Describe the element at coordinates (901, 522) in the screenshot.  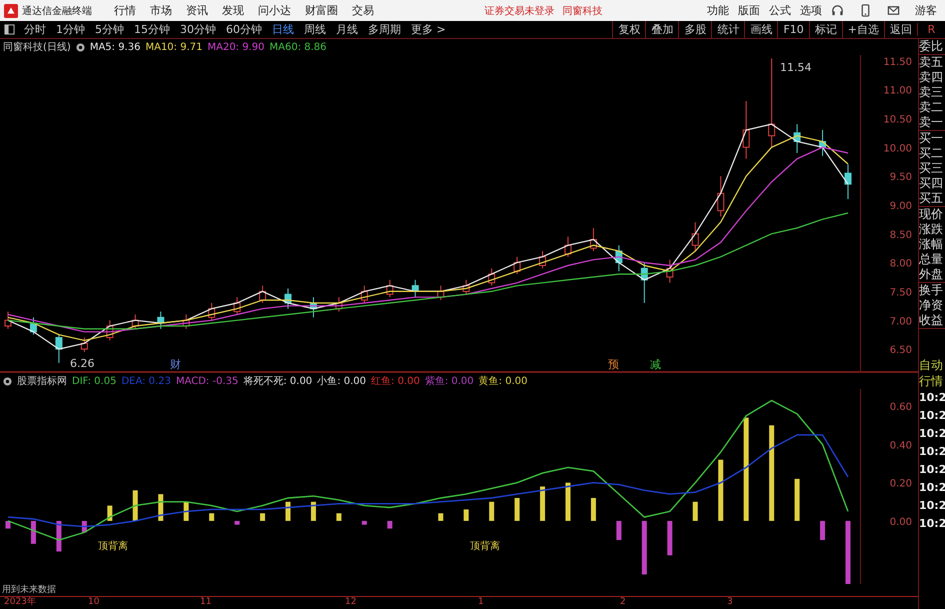
I see `axis-tick-label: 0.00` at that location.